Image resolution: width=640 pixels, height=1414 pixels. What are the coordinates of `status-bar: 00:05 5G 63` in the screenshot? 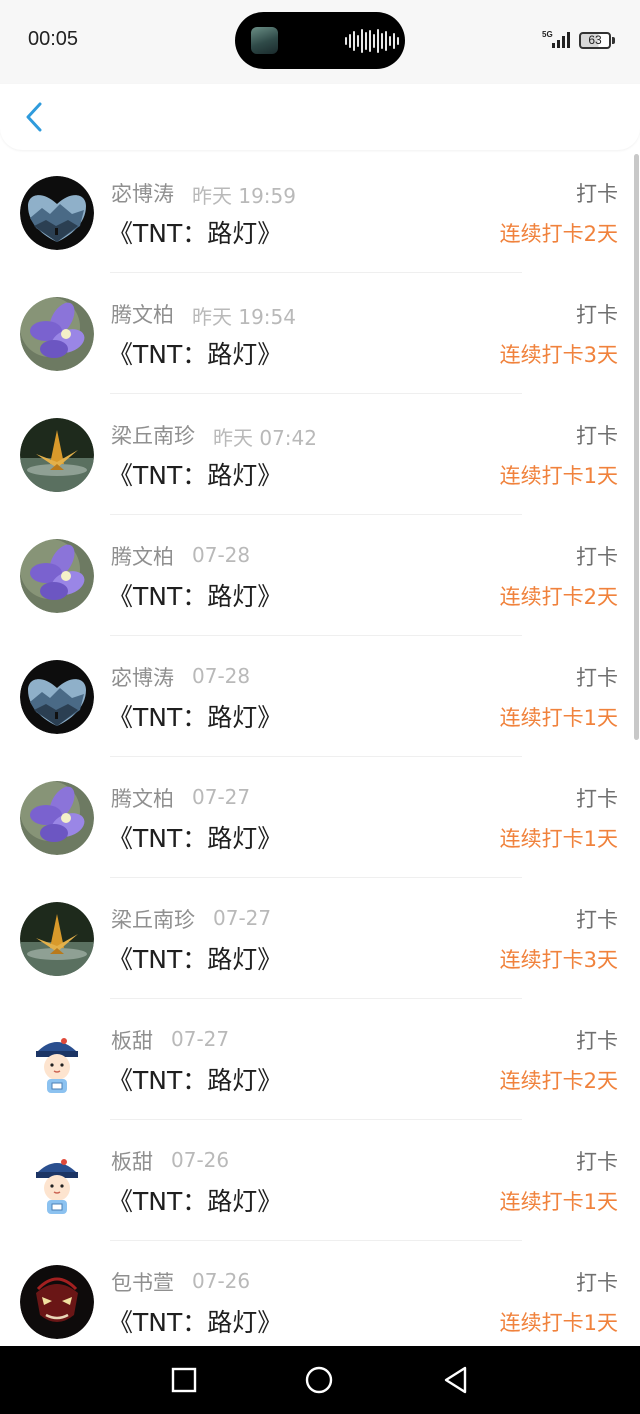 It's located at (320, 42).